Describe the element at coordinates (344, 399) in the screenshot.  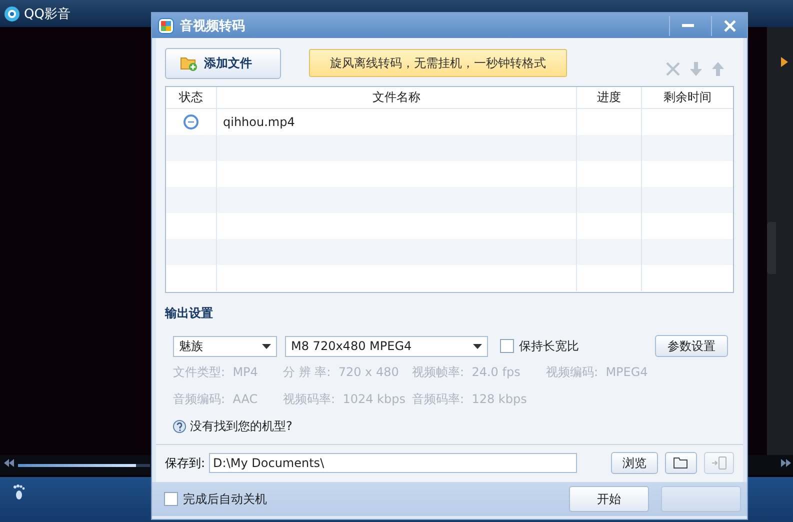
I see `info-text: 视频码率: 1024 kbps` at that location.